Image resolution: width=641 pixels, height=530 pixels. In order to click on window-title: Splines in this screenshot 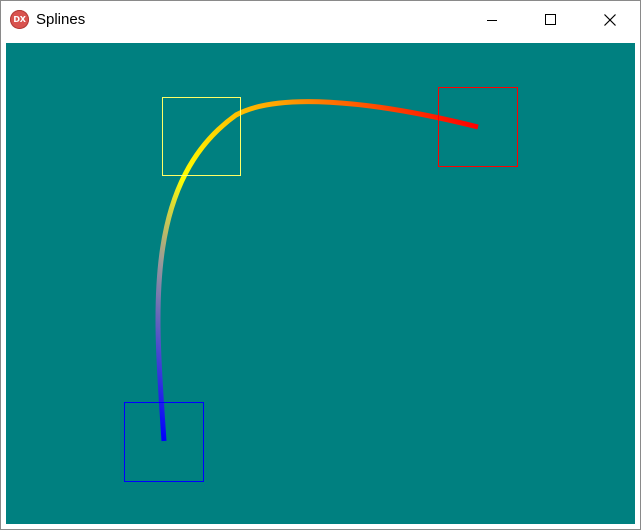, I will do `click(61, 19)`.